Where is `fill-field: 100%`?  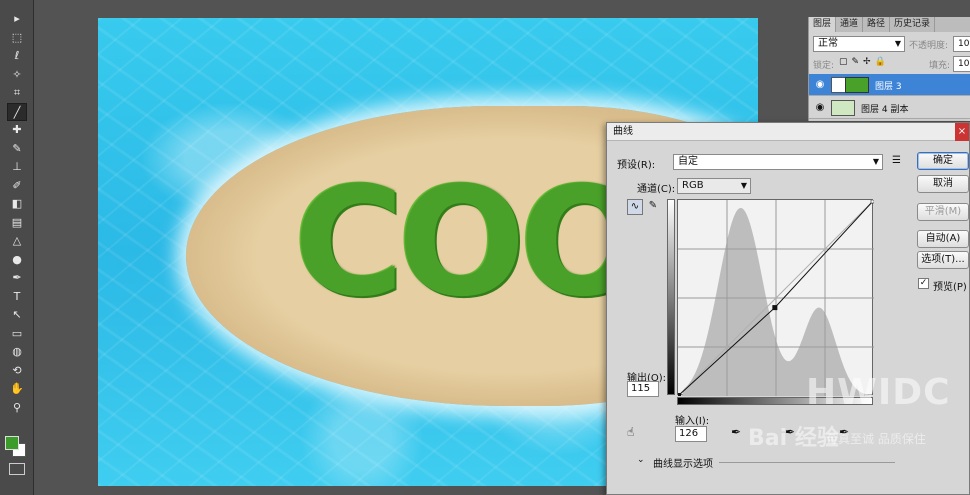
fill-field: 100% is located at coordinates (961, 64).